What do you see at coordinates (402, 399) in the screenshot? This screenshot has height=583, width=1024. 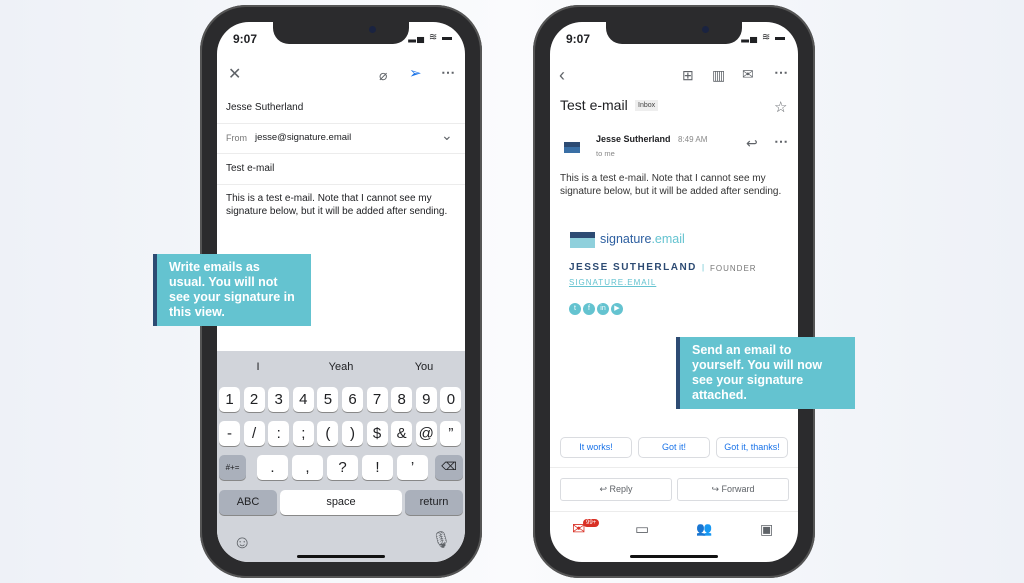 I see `key: 8` at bounding box center [402, 399].